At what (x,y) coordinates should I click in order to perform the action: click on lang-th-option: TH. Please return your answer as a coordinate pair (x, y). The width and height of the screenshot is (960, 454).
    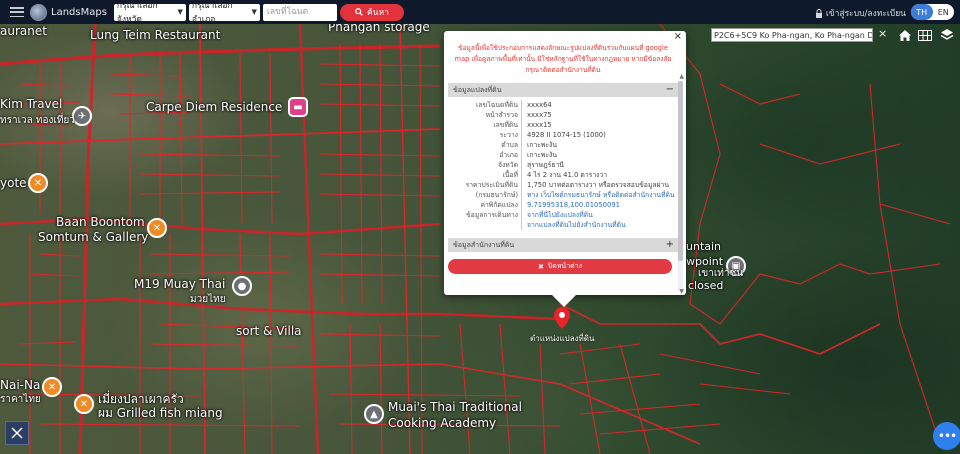
    Looking at the image, I should click on (922, 12).